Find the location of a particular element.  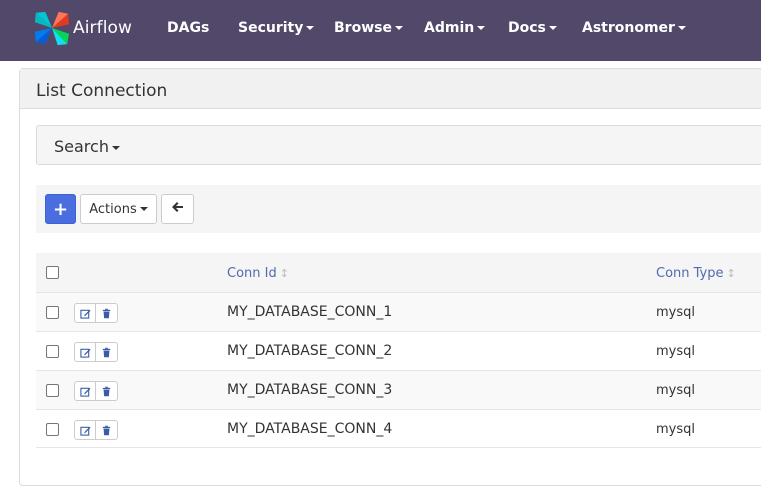

conn-id-header-label: Conn Id is located at coordinates (252, 273).